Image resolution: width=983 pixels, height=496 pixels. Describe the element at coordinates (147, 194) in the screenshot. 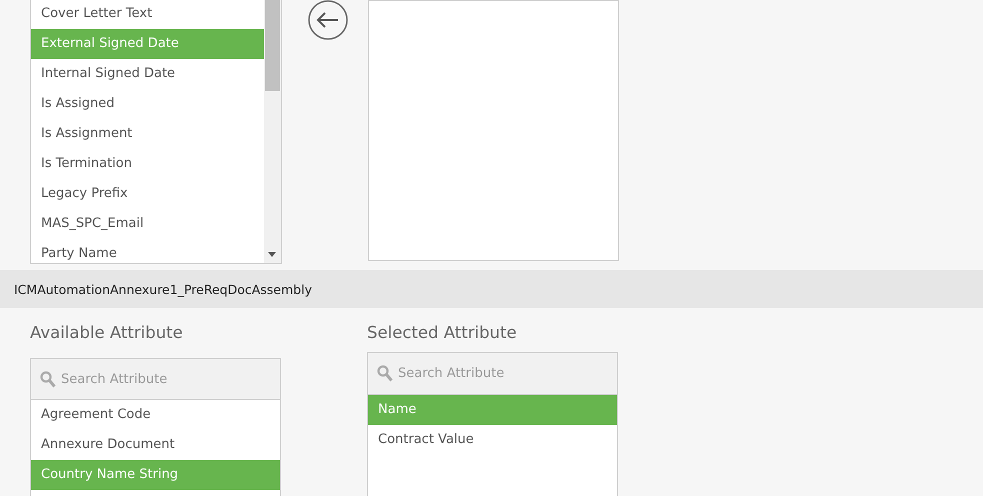

I see `list-item: Legacy Prefix` at that location.